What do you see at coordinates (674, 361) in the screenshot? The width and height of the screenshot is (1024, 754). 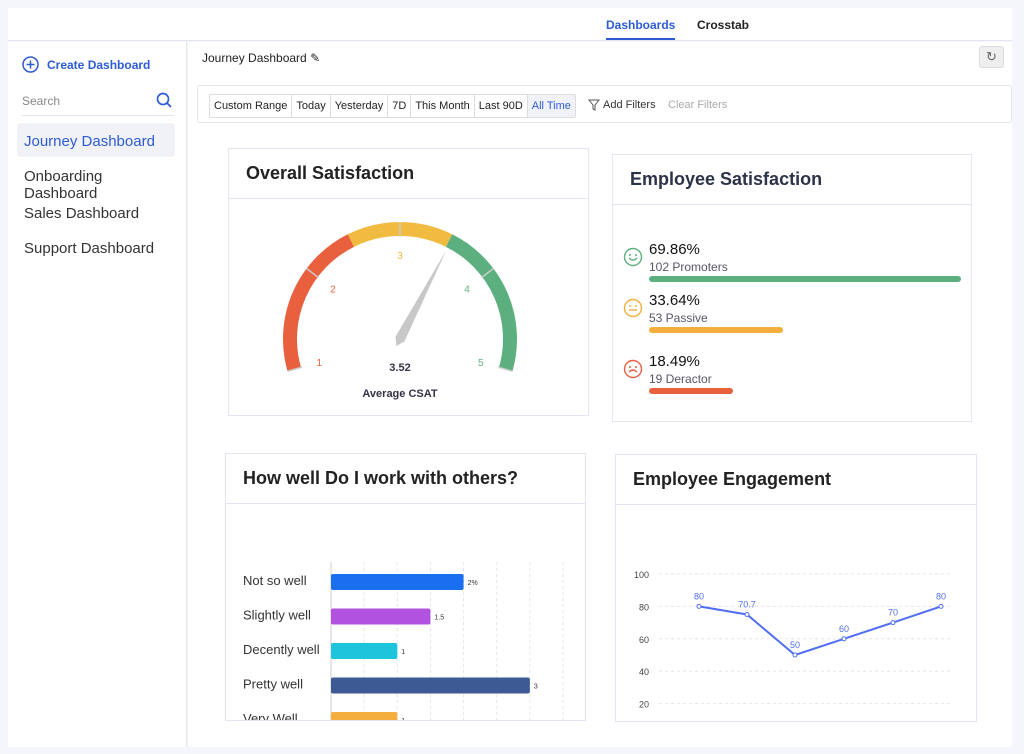 I see `satisfaction-percent: 18.49%` at bounding box center [674, 361].